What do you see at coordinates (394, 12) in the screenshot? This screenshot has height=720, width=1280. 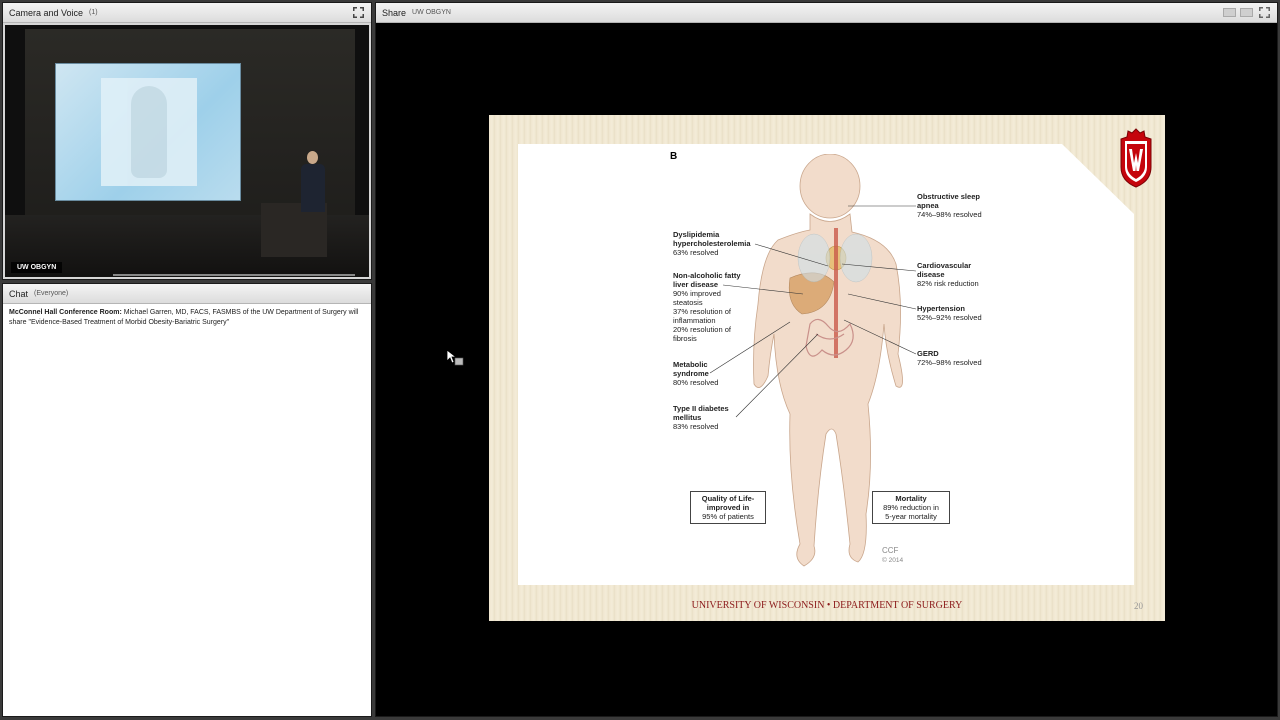 I see `share-pod-title: Share` at bounding box center [394, 12].